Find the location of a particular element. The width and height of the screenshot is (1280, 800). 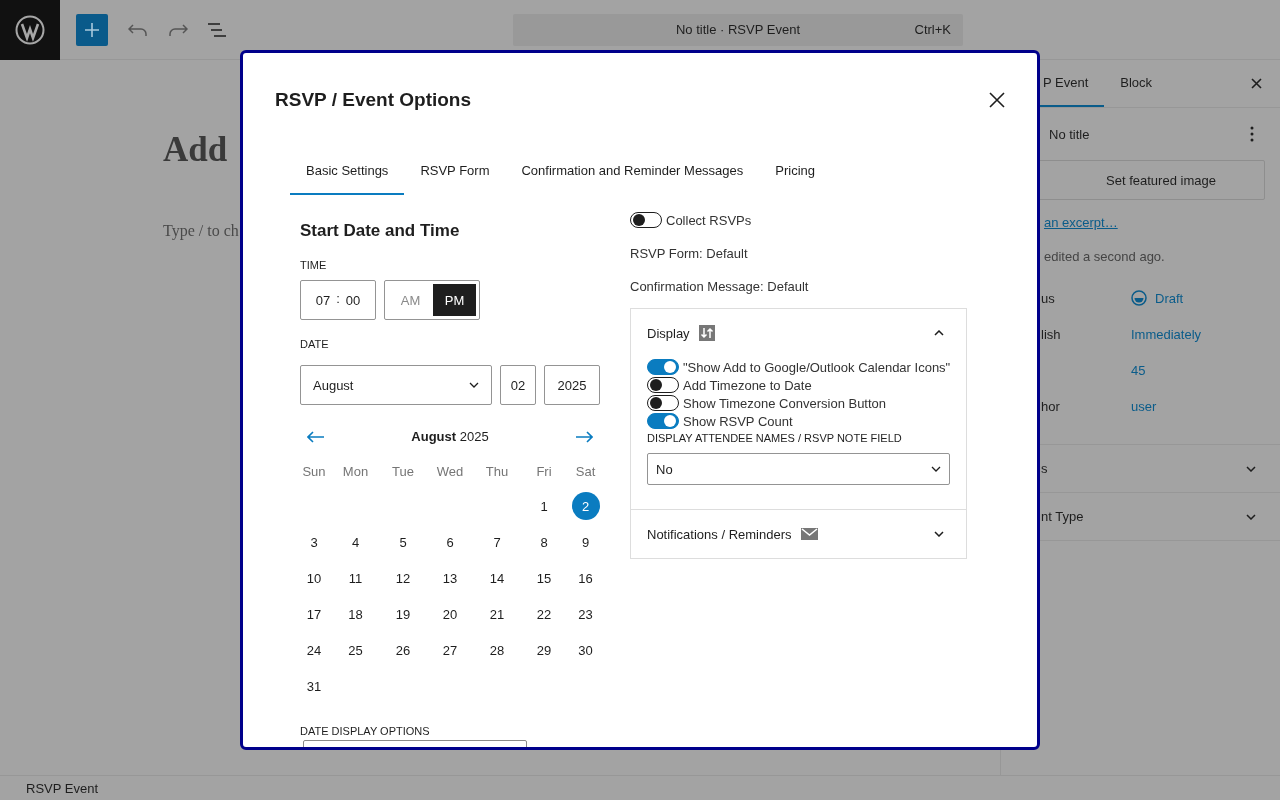

time-input: 07 : 00 is located at coordinates (338, 300).